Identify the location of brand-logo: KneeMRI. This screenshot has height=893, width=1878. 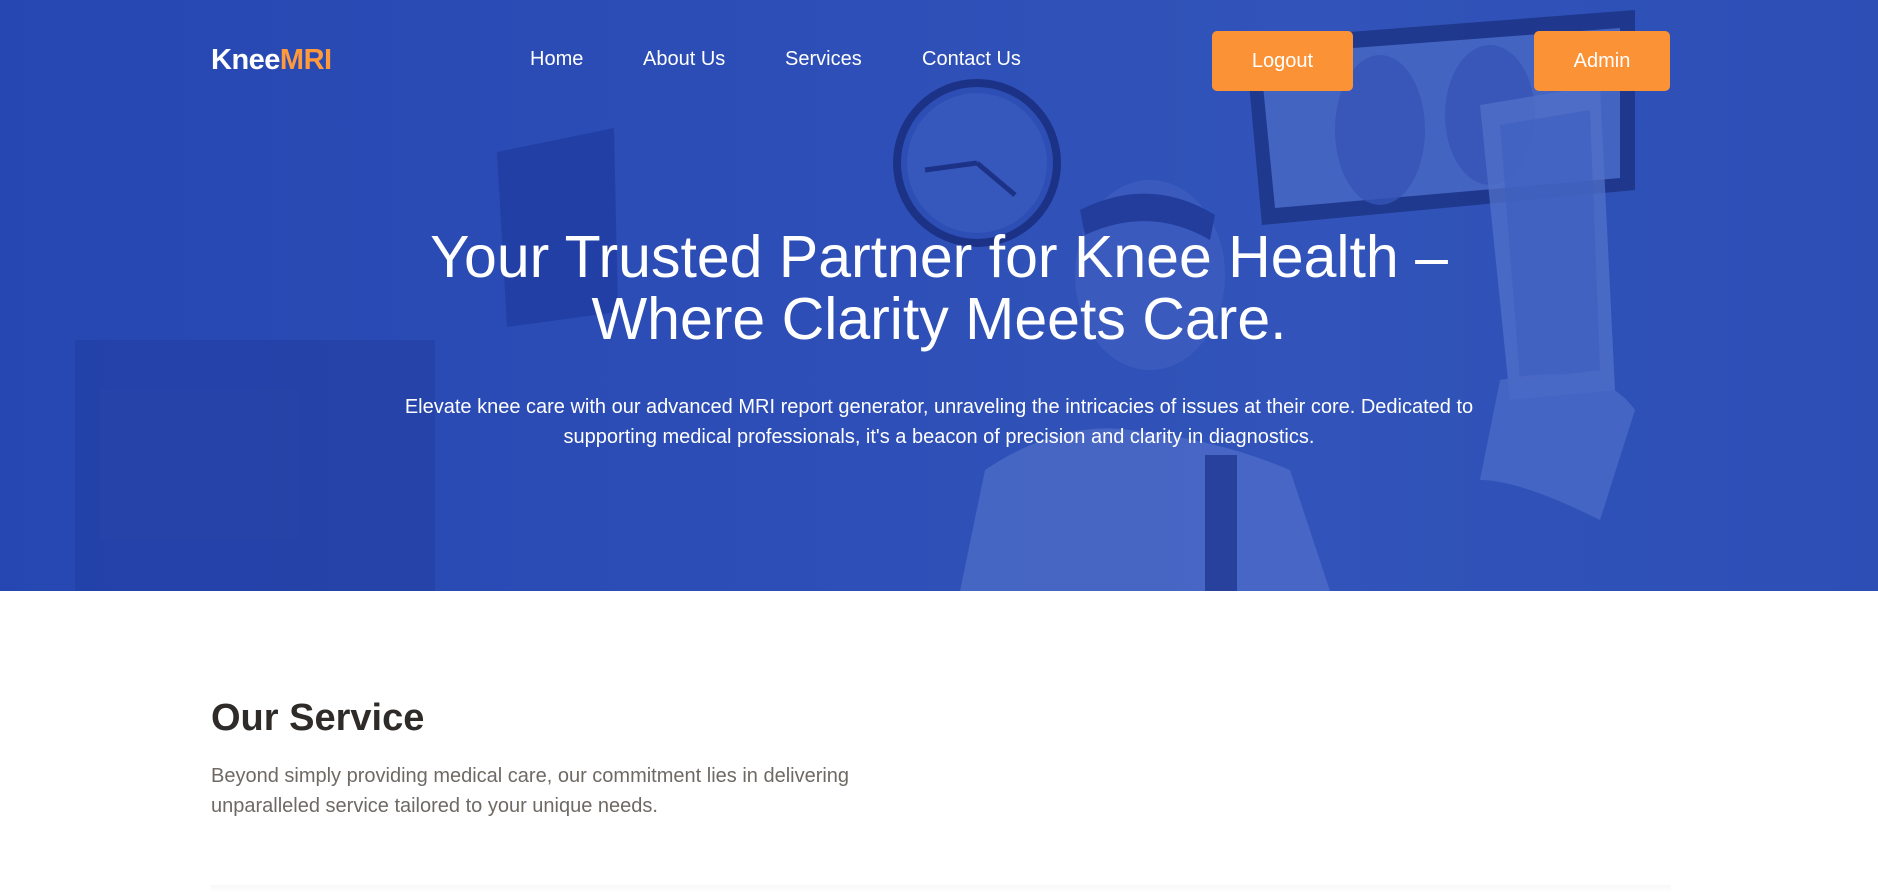
(271, 60).